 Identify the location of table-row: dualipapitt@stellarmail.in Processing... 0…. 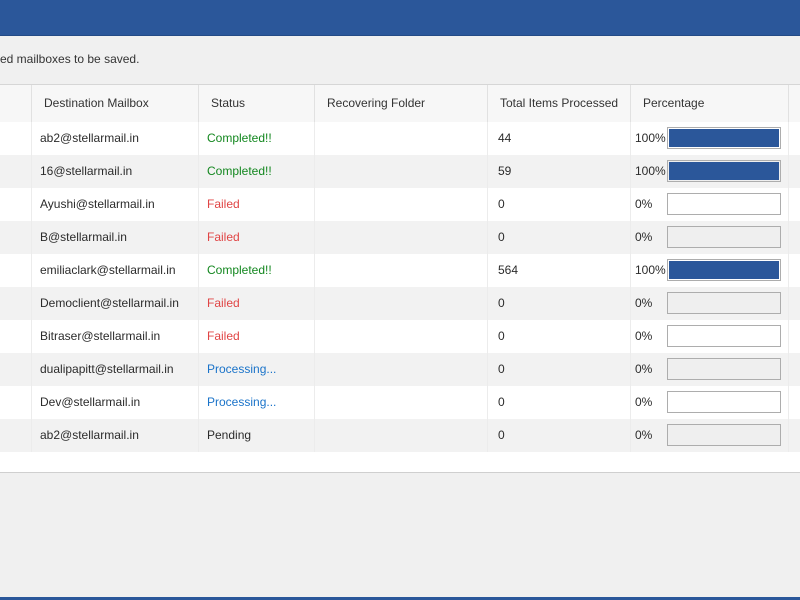
(400, 369).